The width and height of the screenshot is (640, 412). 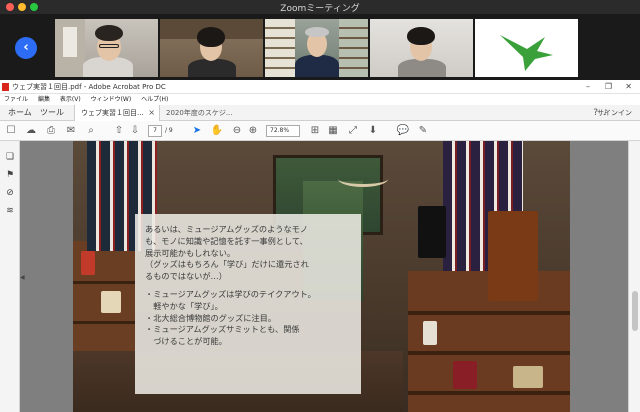 I want to click on zoom-in-icon: ⊕, so click(x=253, y=131).